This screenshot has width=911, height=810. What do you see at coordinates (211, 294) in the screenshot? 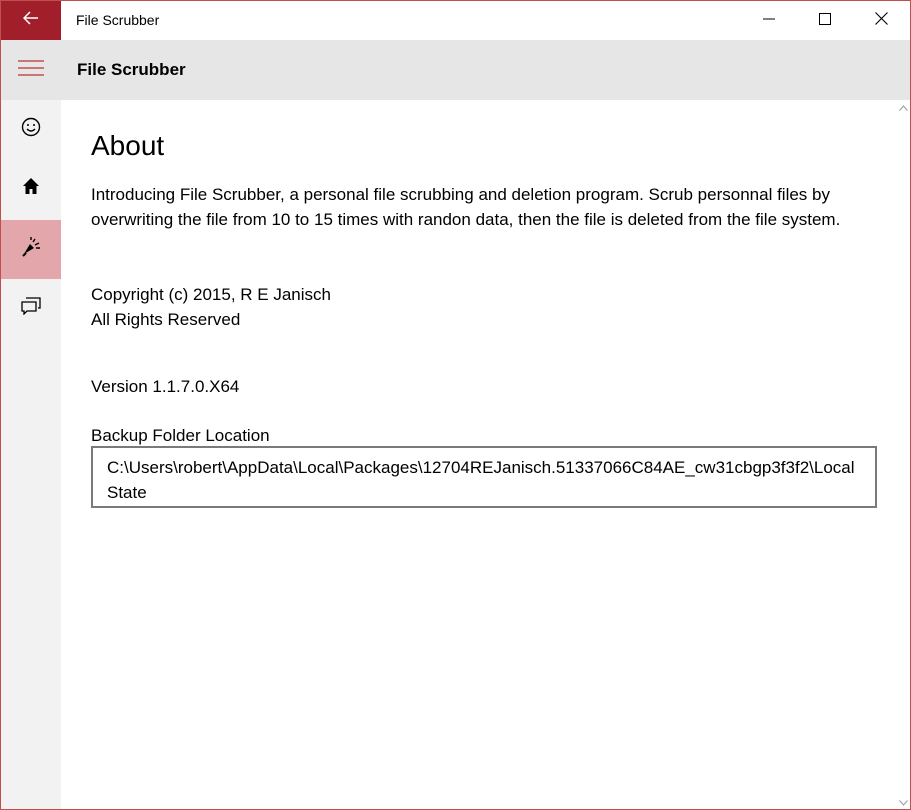
I see `copyright-text: Copyright (c) 2015, R E Janisch` at bounding box center [211, 294].